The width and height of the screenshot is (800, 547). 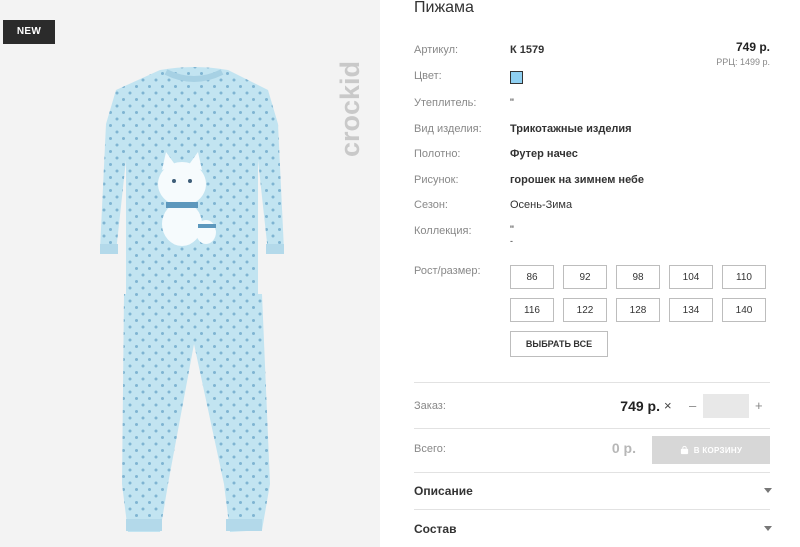 What do you see at coordinates (431, 205) in the screenshot?
I see `season-label: Сезон:` at bounding box center [431, 205].